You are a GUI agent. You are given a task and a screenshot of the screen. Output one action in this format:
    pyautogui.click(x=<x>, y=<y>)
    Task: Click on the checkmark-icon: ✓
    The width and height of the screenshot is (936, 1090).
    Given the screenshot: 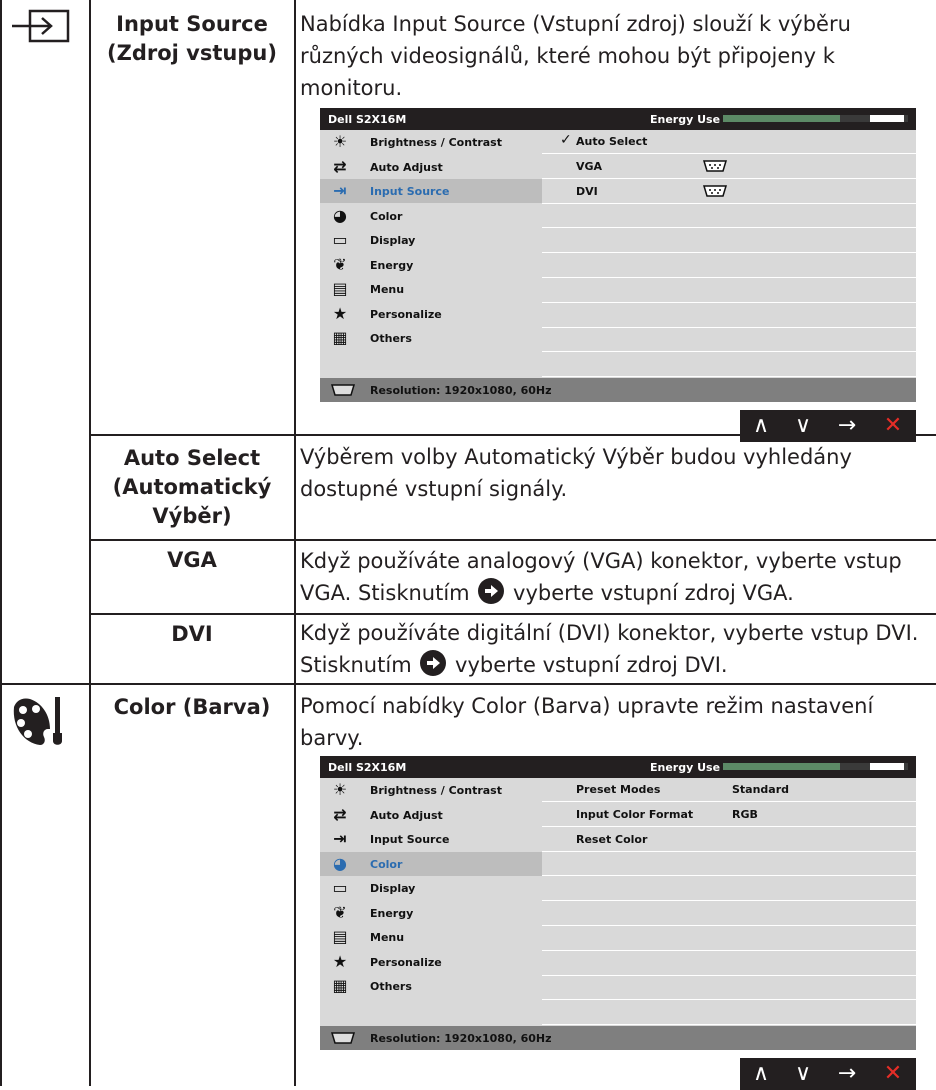 What is the action you would take?
    pyautogui.click(x=566, y=140)
    